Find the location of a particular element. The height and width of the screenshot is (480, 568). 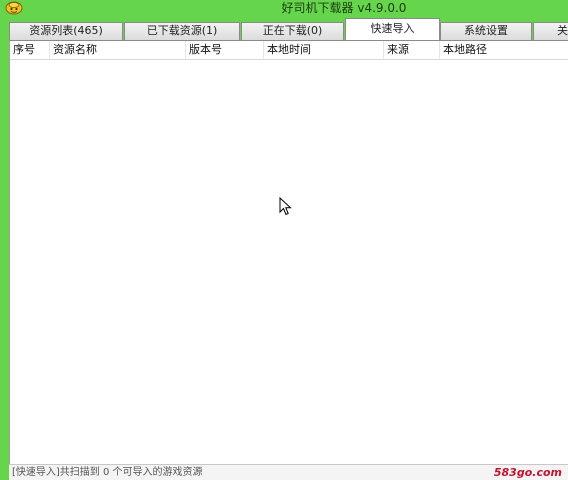

tab-downloading: 正在下载(0) is located at coordinates (292, 31).